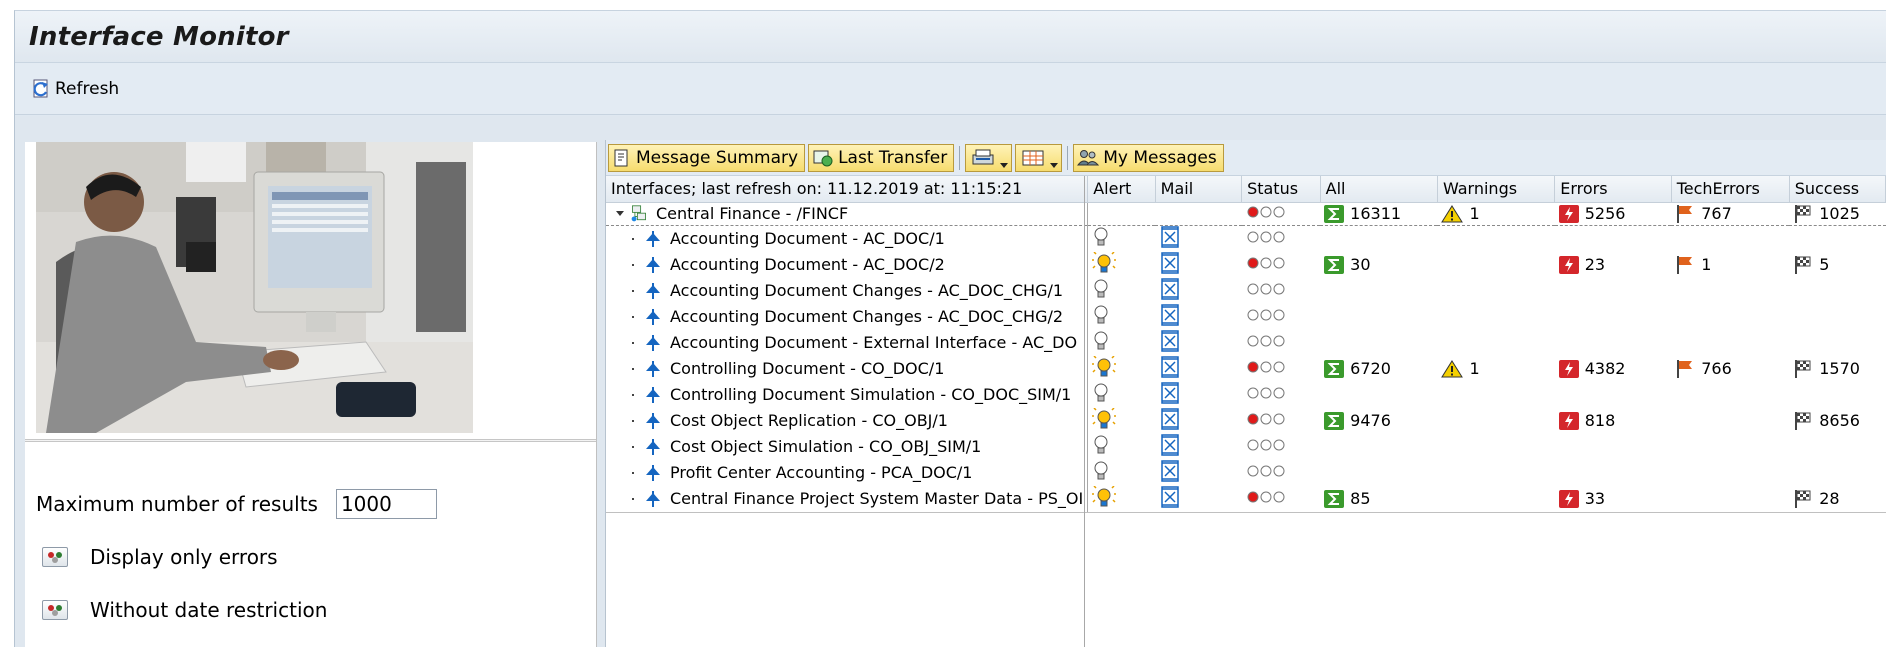 The image size is (1886, 647). I want to click on print-menu-button, so click(989, 157).